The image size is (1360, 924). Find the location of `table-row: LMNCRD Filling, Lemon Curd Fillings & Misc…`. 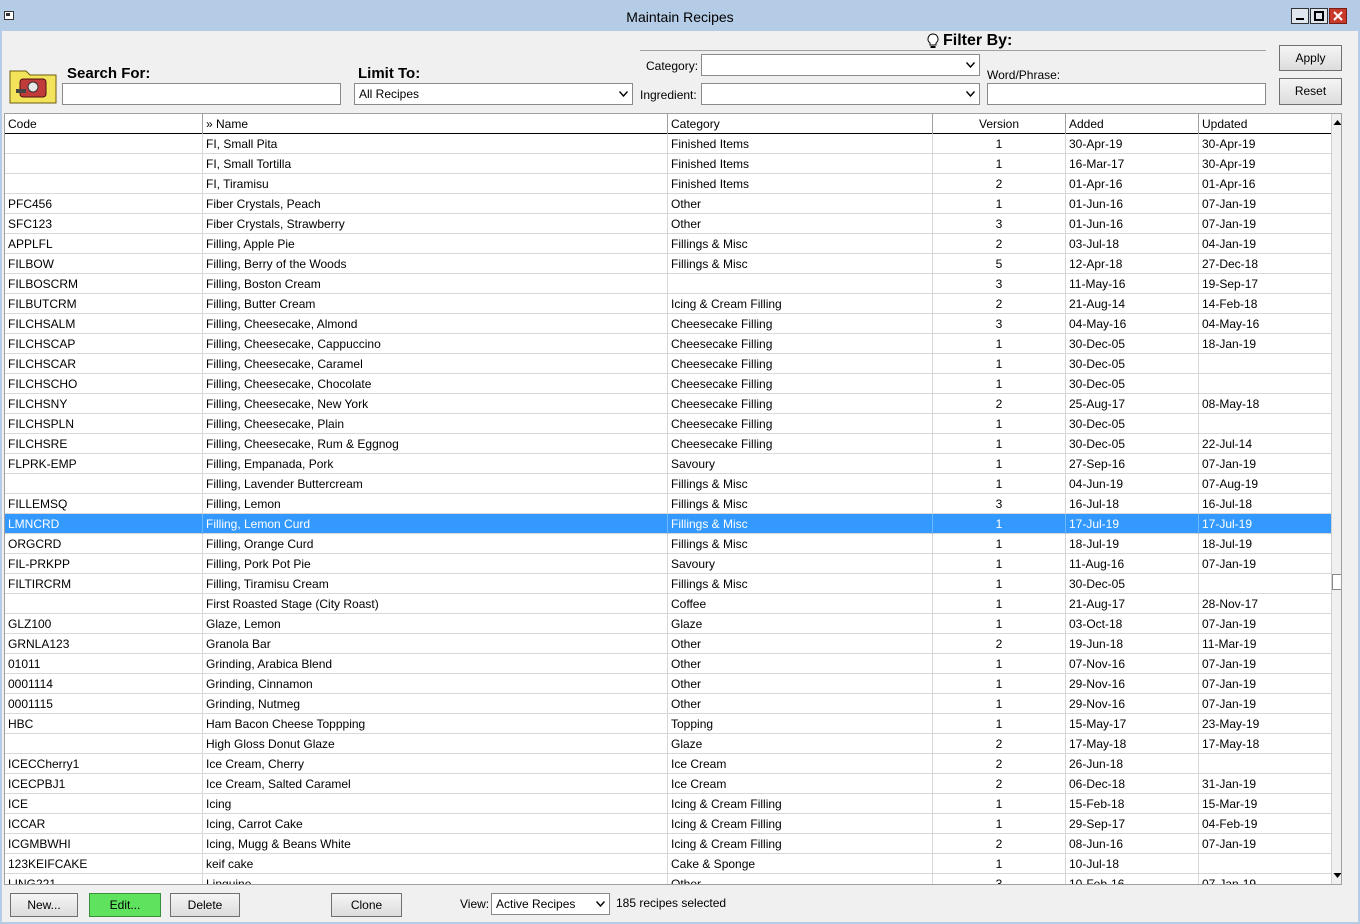

table-row: LMNCRD Filling, Lemon Curd Fillings & Misc… is located at coordinates (668, 524).